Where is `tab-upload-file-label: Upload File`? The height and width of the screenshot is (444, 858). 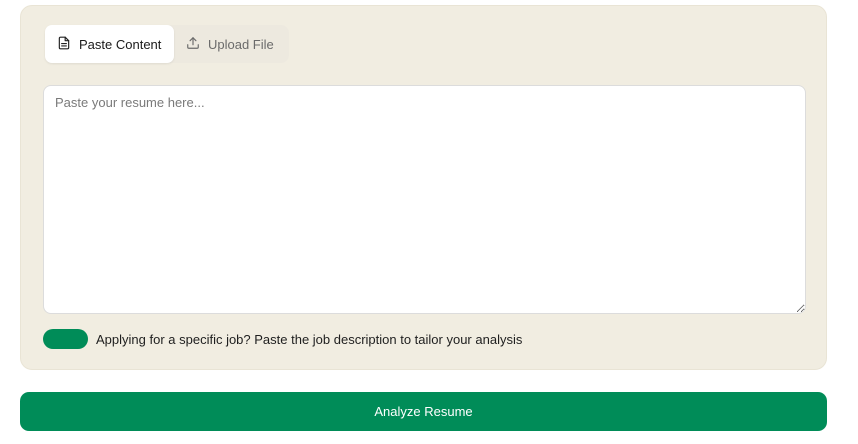 tab-upload-file-label: Upload File is located at coordinates (241, 44).